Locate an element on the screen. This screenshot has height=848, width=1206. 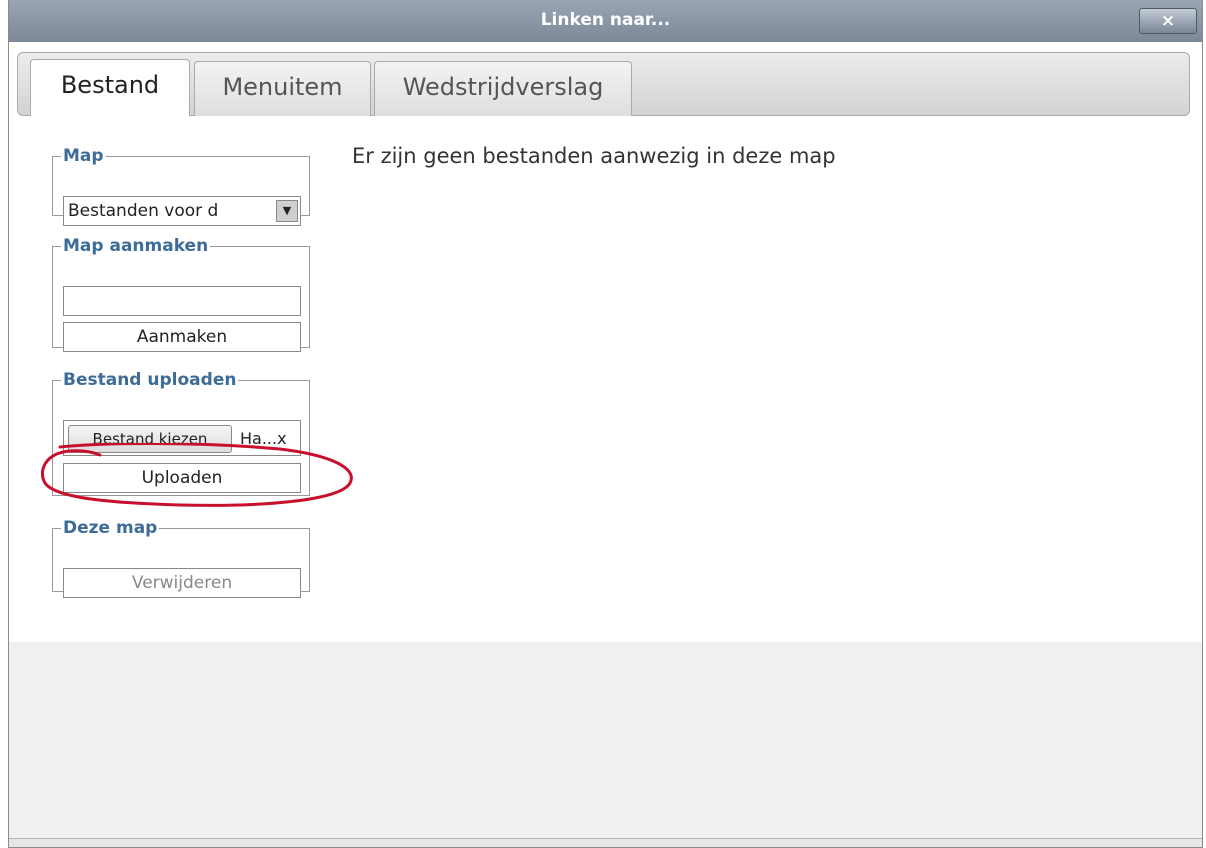
footer-divider is located at coordinates (605, 842).